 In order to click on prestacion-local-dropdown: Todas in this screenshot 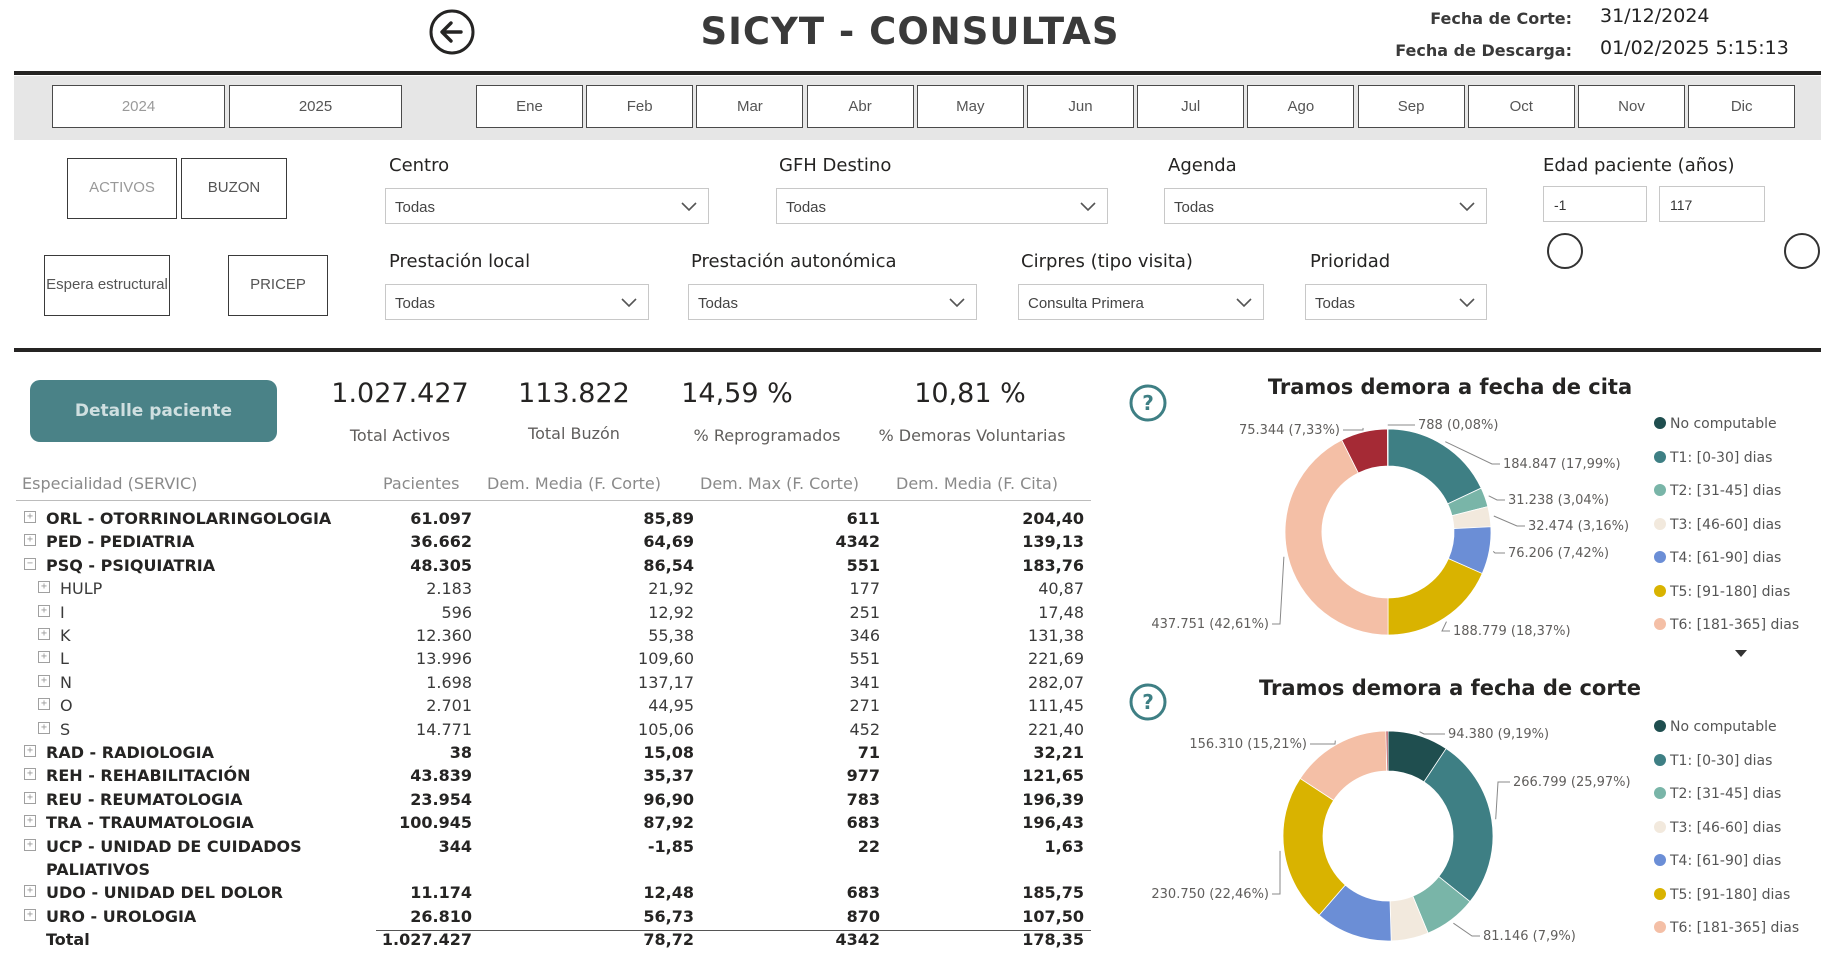, I will do `click(517, 302)`.